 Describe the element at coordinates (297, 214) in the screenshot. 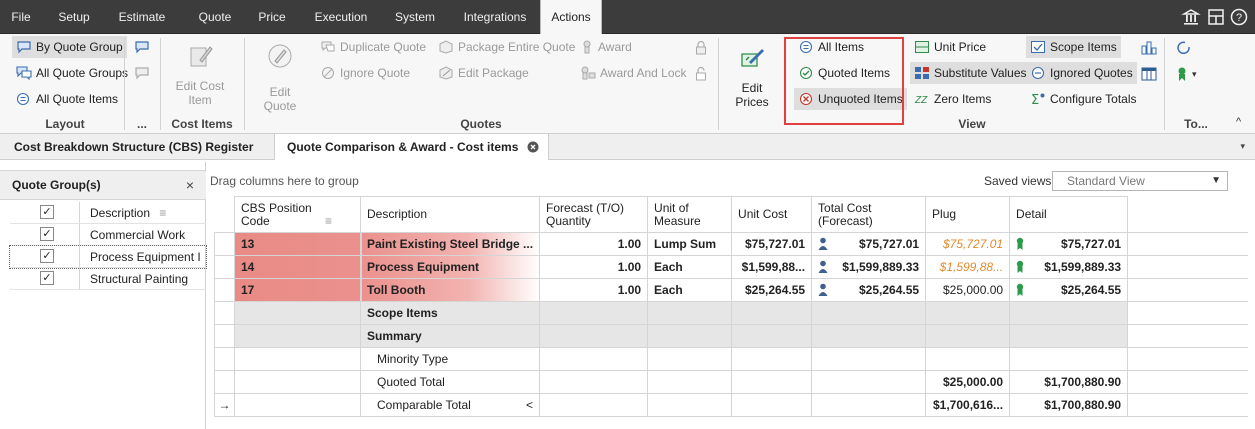

I see `column-header-cbs: CBS Position Code ≡` at that location.